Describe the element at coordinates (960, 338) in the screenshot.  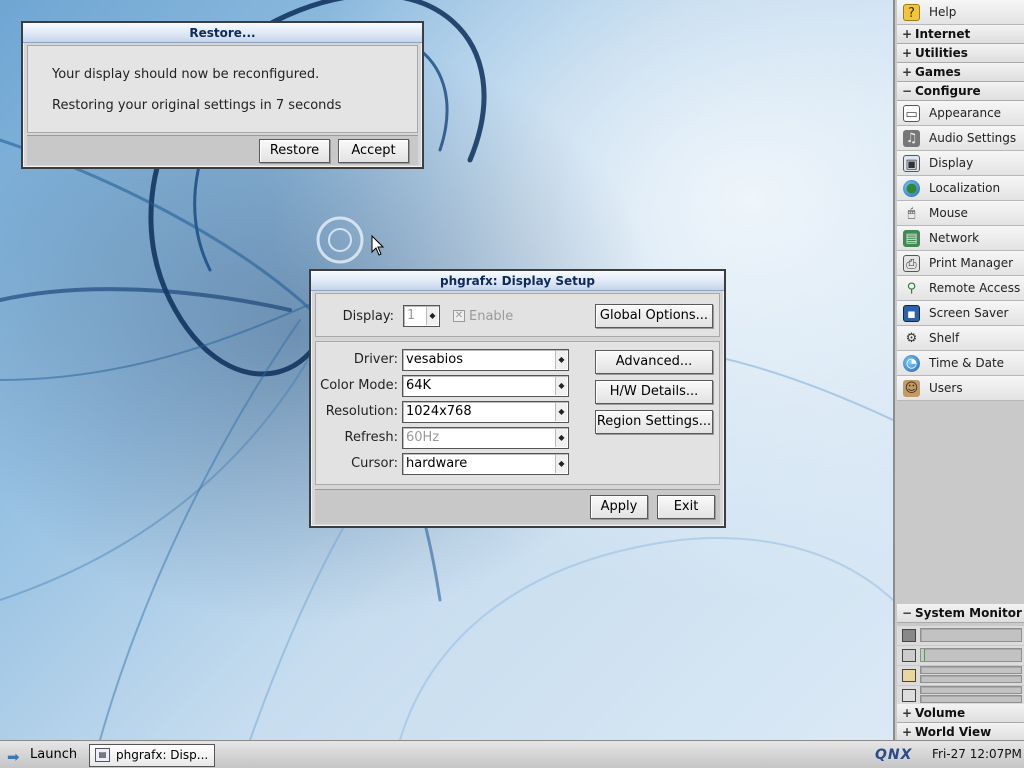
I see `shelf-item-shelf: ⚙ Shelf` at that location.